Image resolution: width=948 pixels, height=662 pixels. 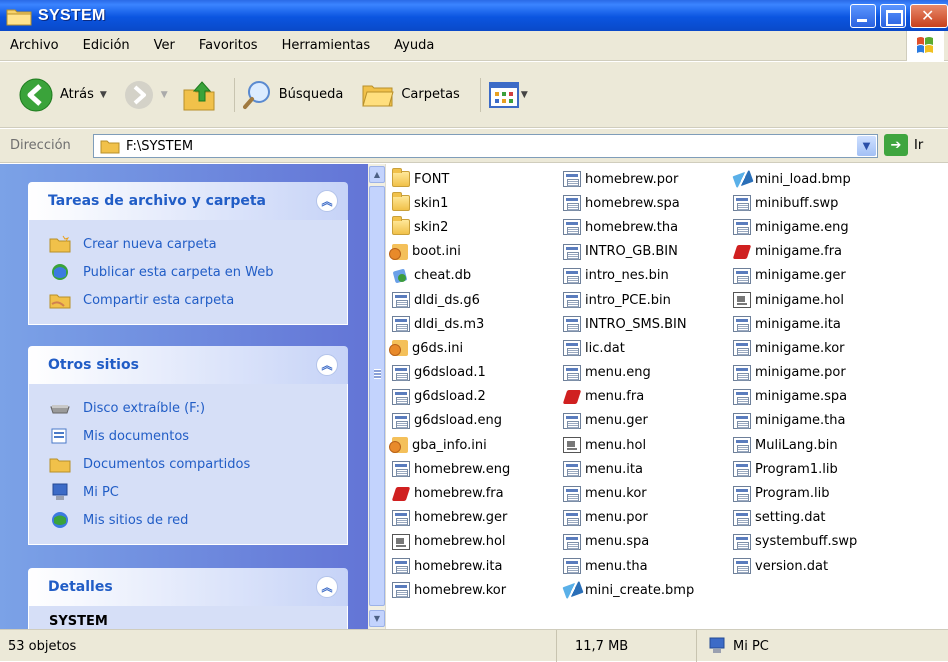 What do you see at coordinates (377, 174) in the screenshot?
I see `scroll-up-button: ▲` at bounding box center [377, 174].